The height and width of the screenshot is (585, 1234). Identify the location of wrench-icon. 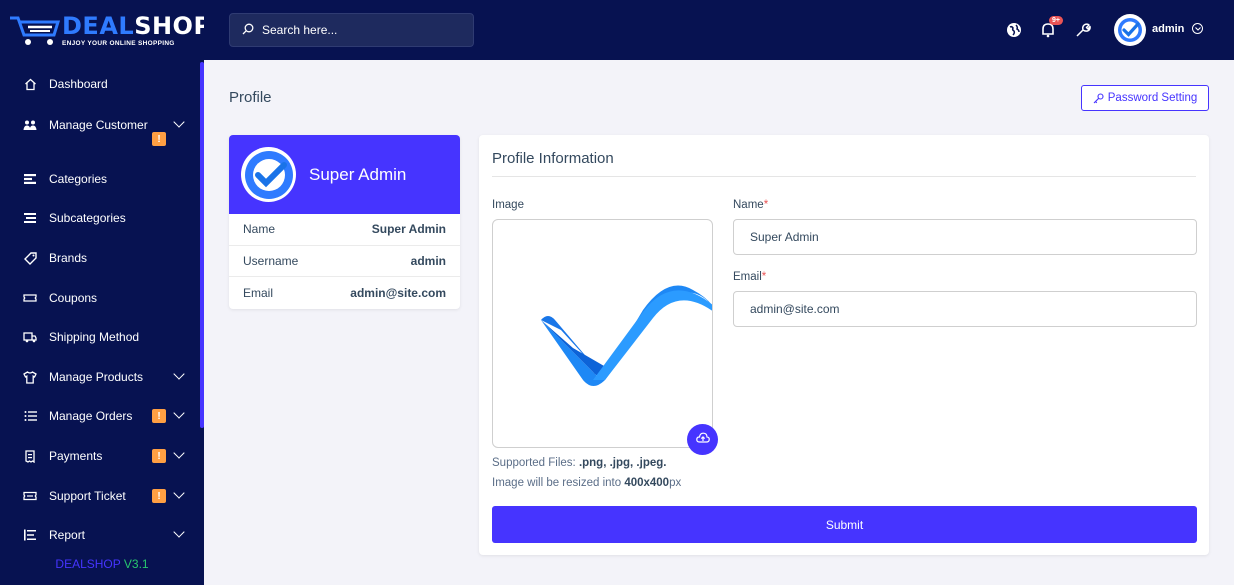
(1083, 30).